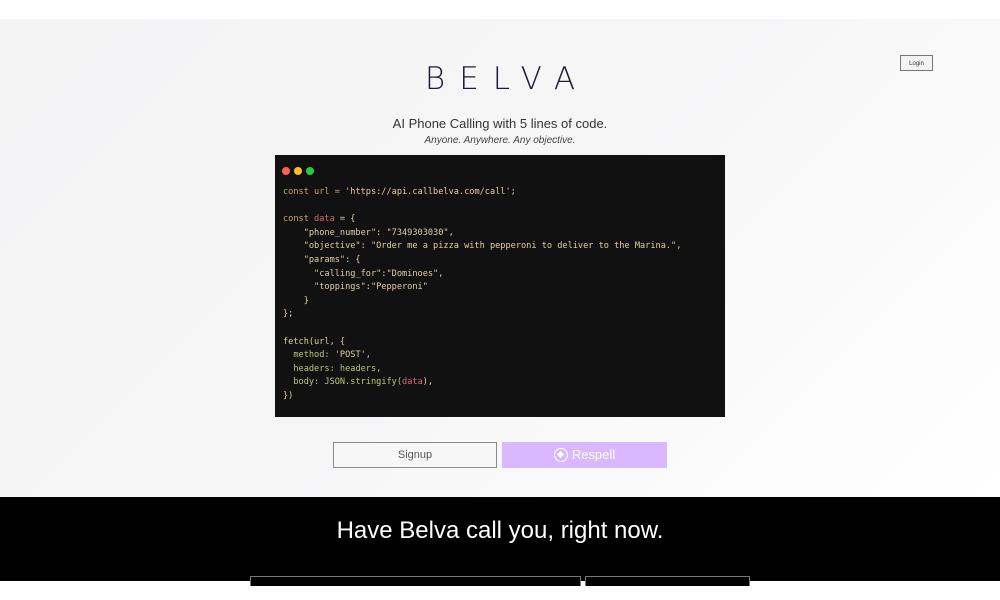  What do you see at coordinates (500, 140) in the screenshot?
I see `subtagline: Anyone. Anywhere. Any objective.` at bounding box center [500, 140].